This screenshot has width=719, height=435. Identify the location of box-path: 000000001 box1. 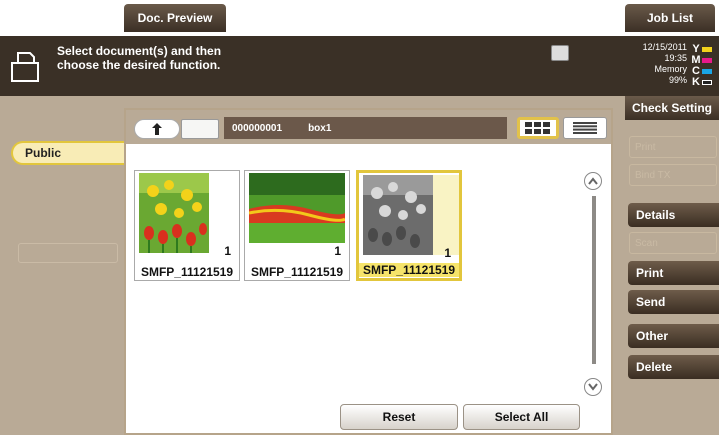
(365, 128).